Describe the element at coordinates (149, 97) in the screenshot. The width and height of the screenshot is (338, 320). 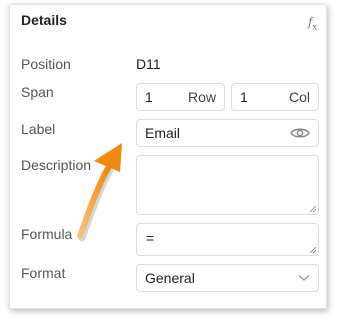
I see `span-rows-value: 1` at that location.